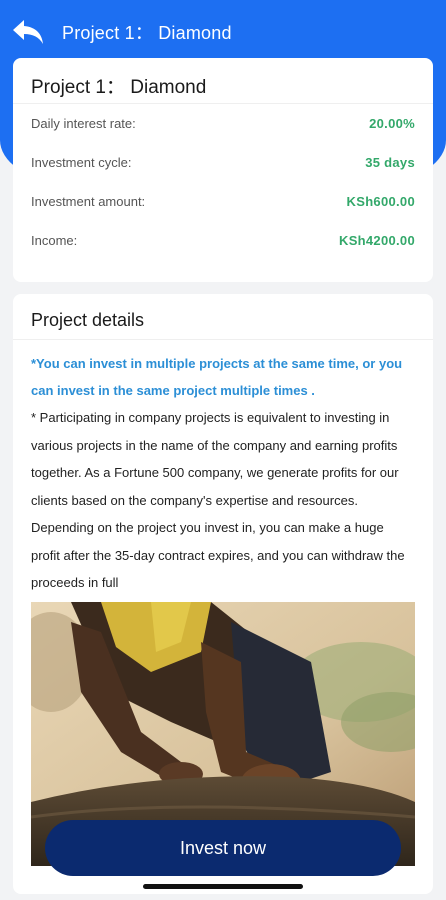  What do you see at coordinates (54, 240) in the screenshot?
I see `income-label: Income:` at bounding box center [54, 240].